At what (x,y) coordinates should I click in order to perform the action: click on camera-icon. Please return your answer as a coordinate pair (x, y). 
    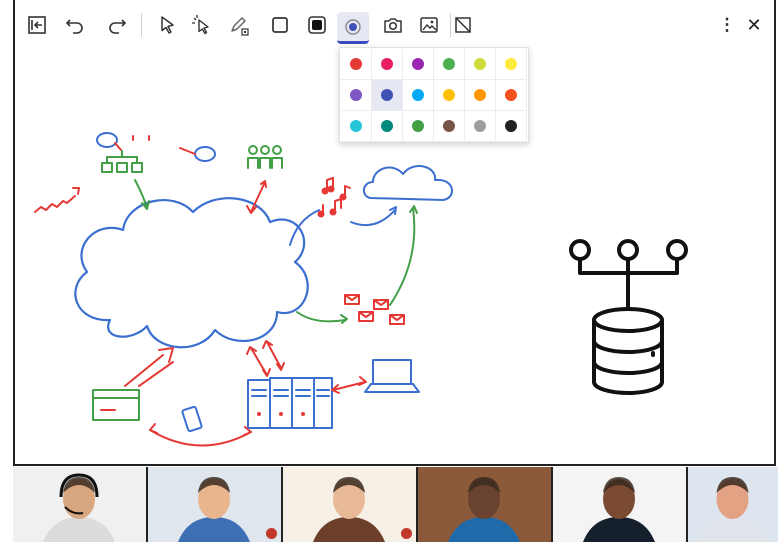
    Looking at the image, I should click on (393, 25).